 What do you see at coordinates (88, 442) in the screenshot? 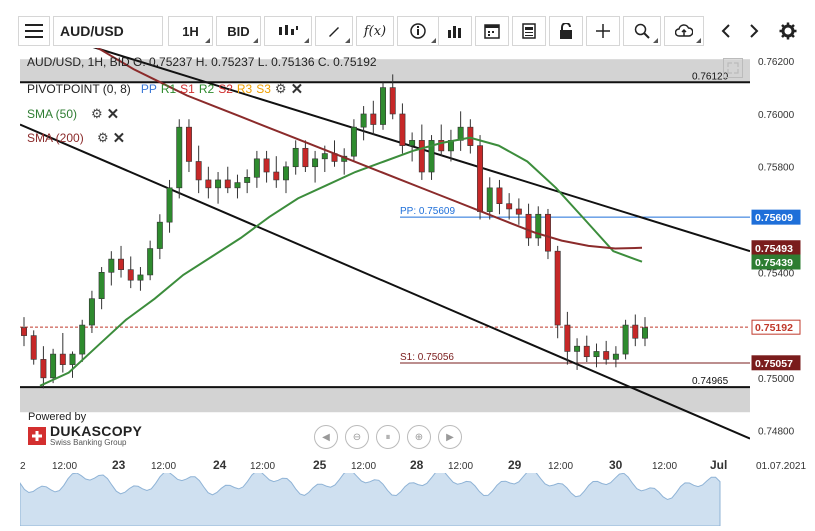
I see `brand-tagline: Swiss Banking Group` at bounding box center [88, 442].